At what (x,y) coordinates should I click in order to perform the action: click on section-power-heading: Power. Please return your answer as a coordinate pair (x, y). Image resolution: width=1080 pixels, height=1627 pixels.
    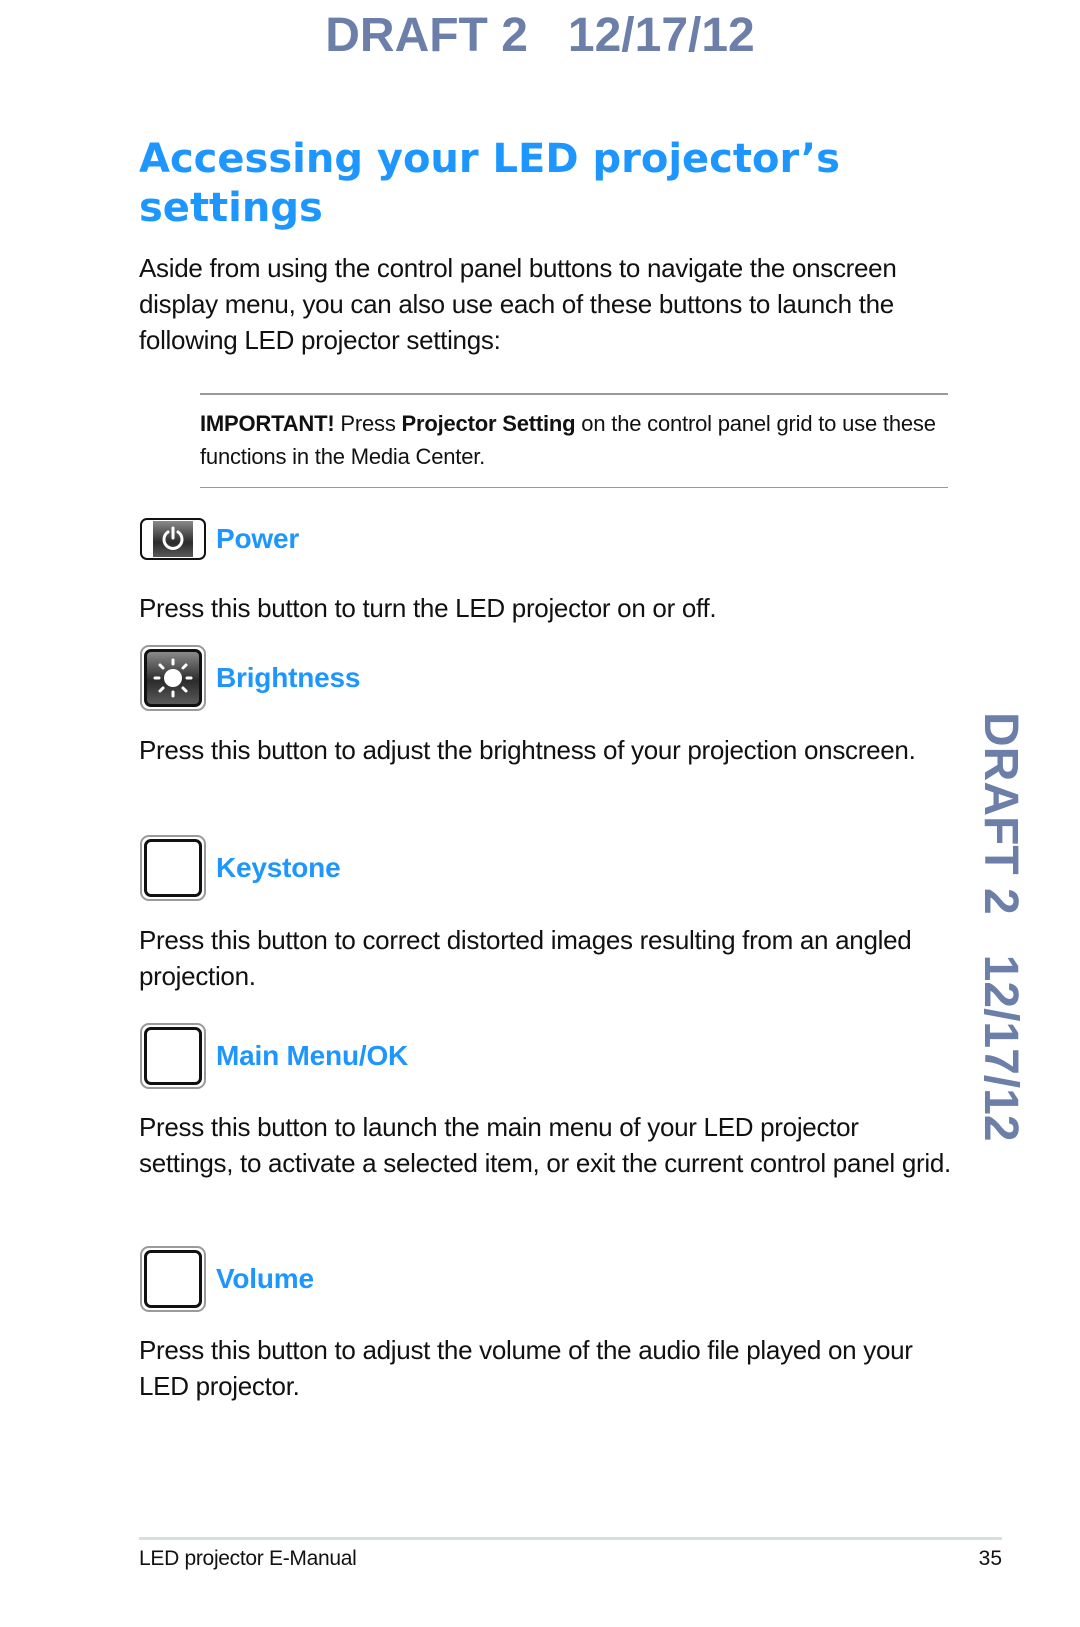
    Looking at the image, I should click on (219, 539).